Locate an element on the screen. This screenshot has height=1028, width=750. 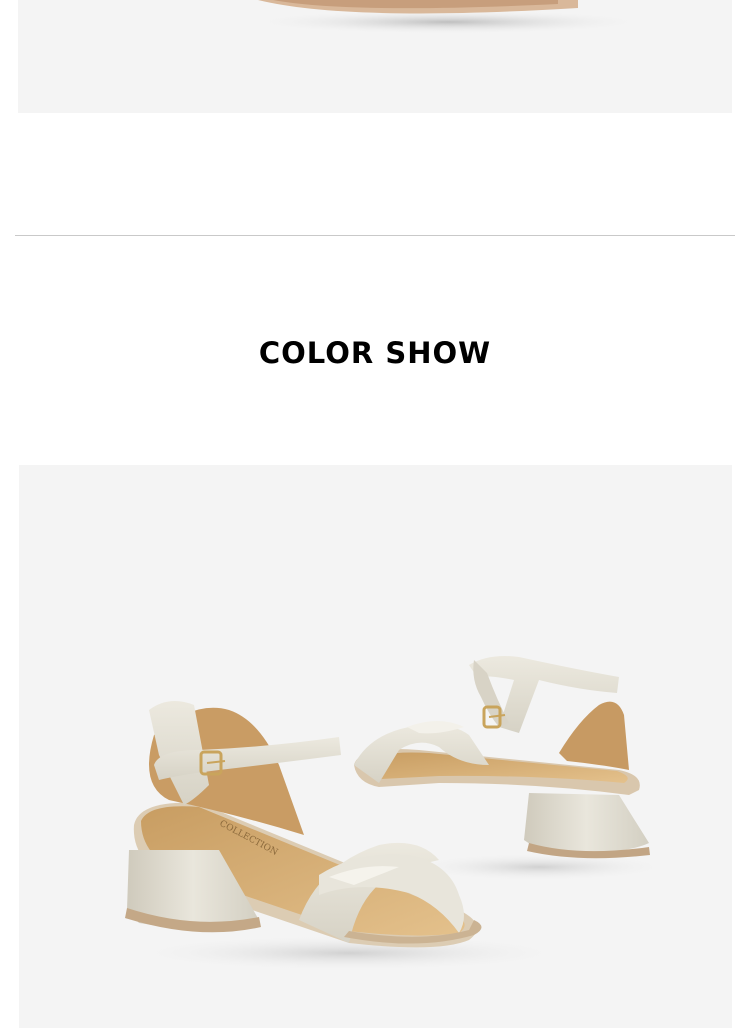
section-divider is located at coordinates (375, 235).